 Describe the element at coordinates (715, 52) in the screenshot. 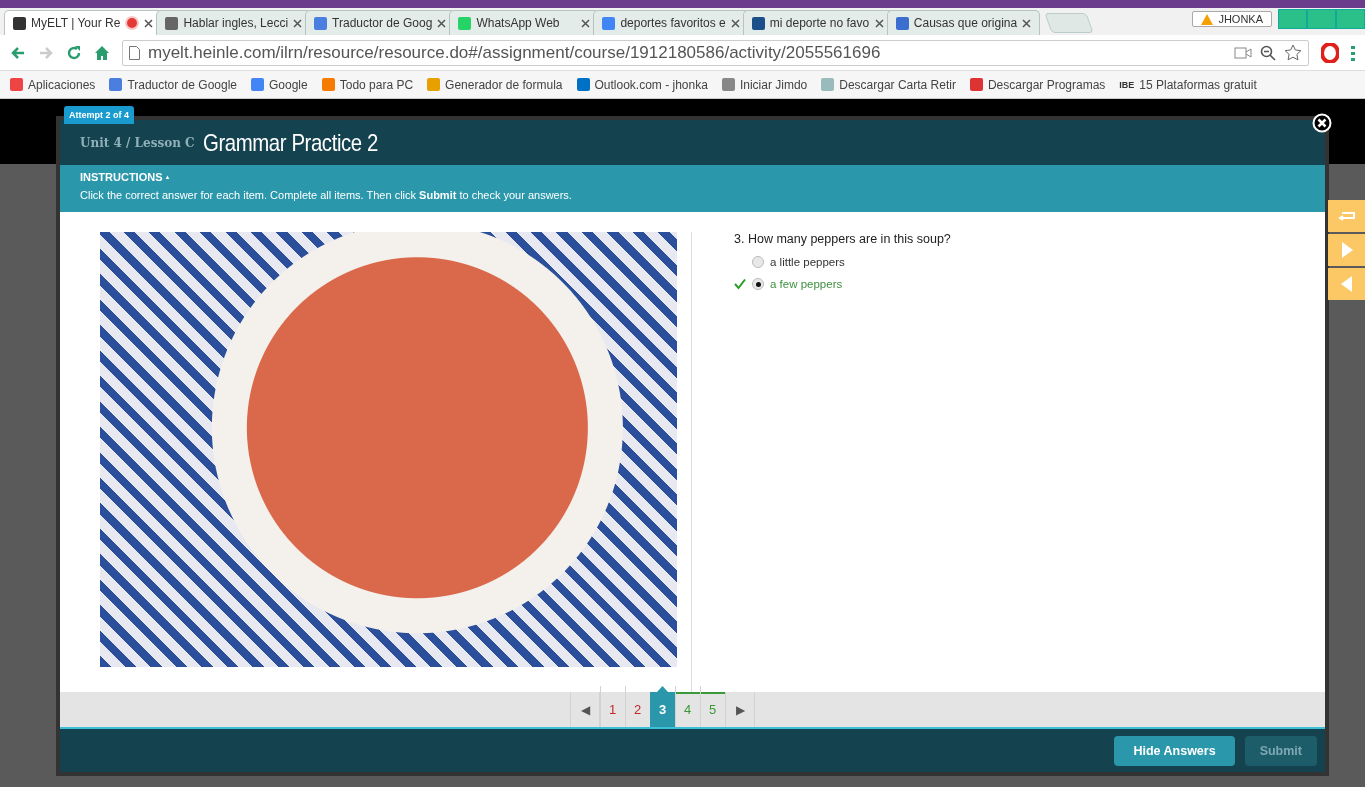

I see `address-field: myelt.heinle.com/ilrn/resource/resource.do#/assignment/course/1912180586/activity/2055561696` at that location.